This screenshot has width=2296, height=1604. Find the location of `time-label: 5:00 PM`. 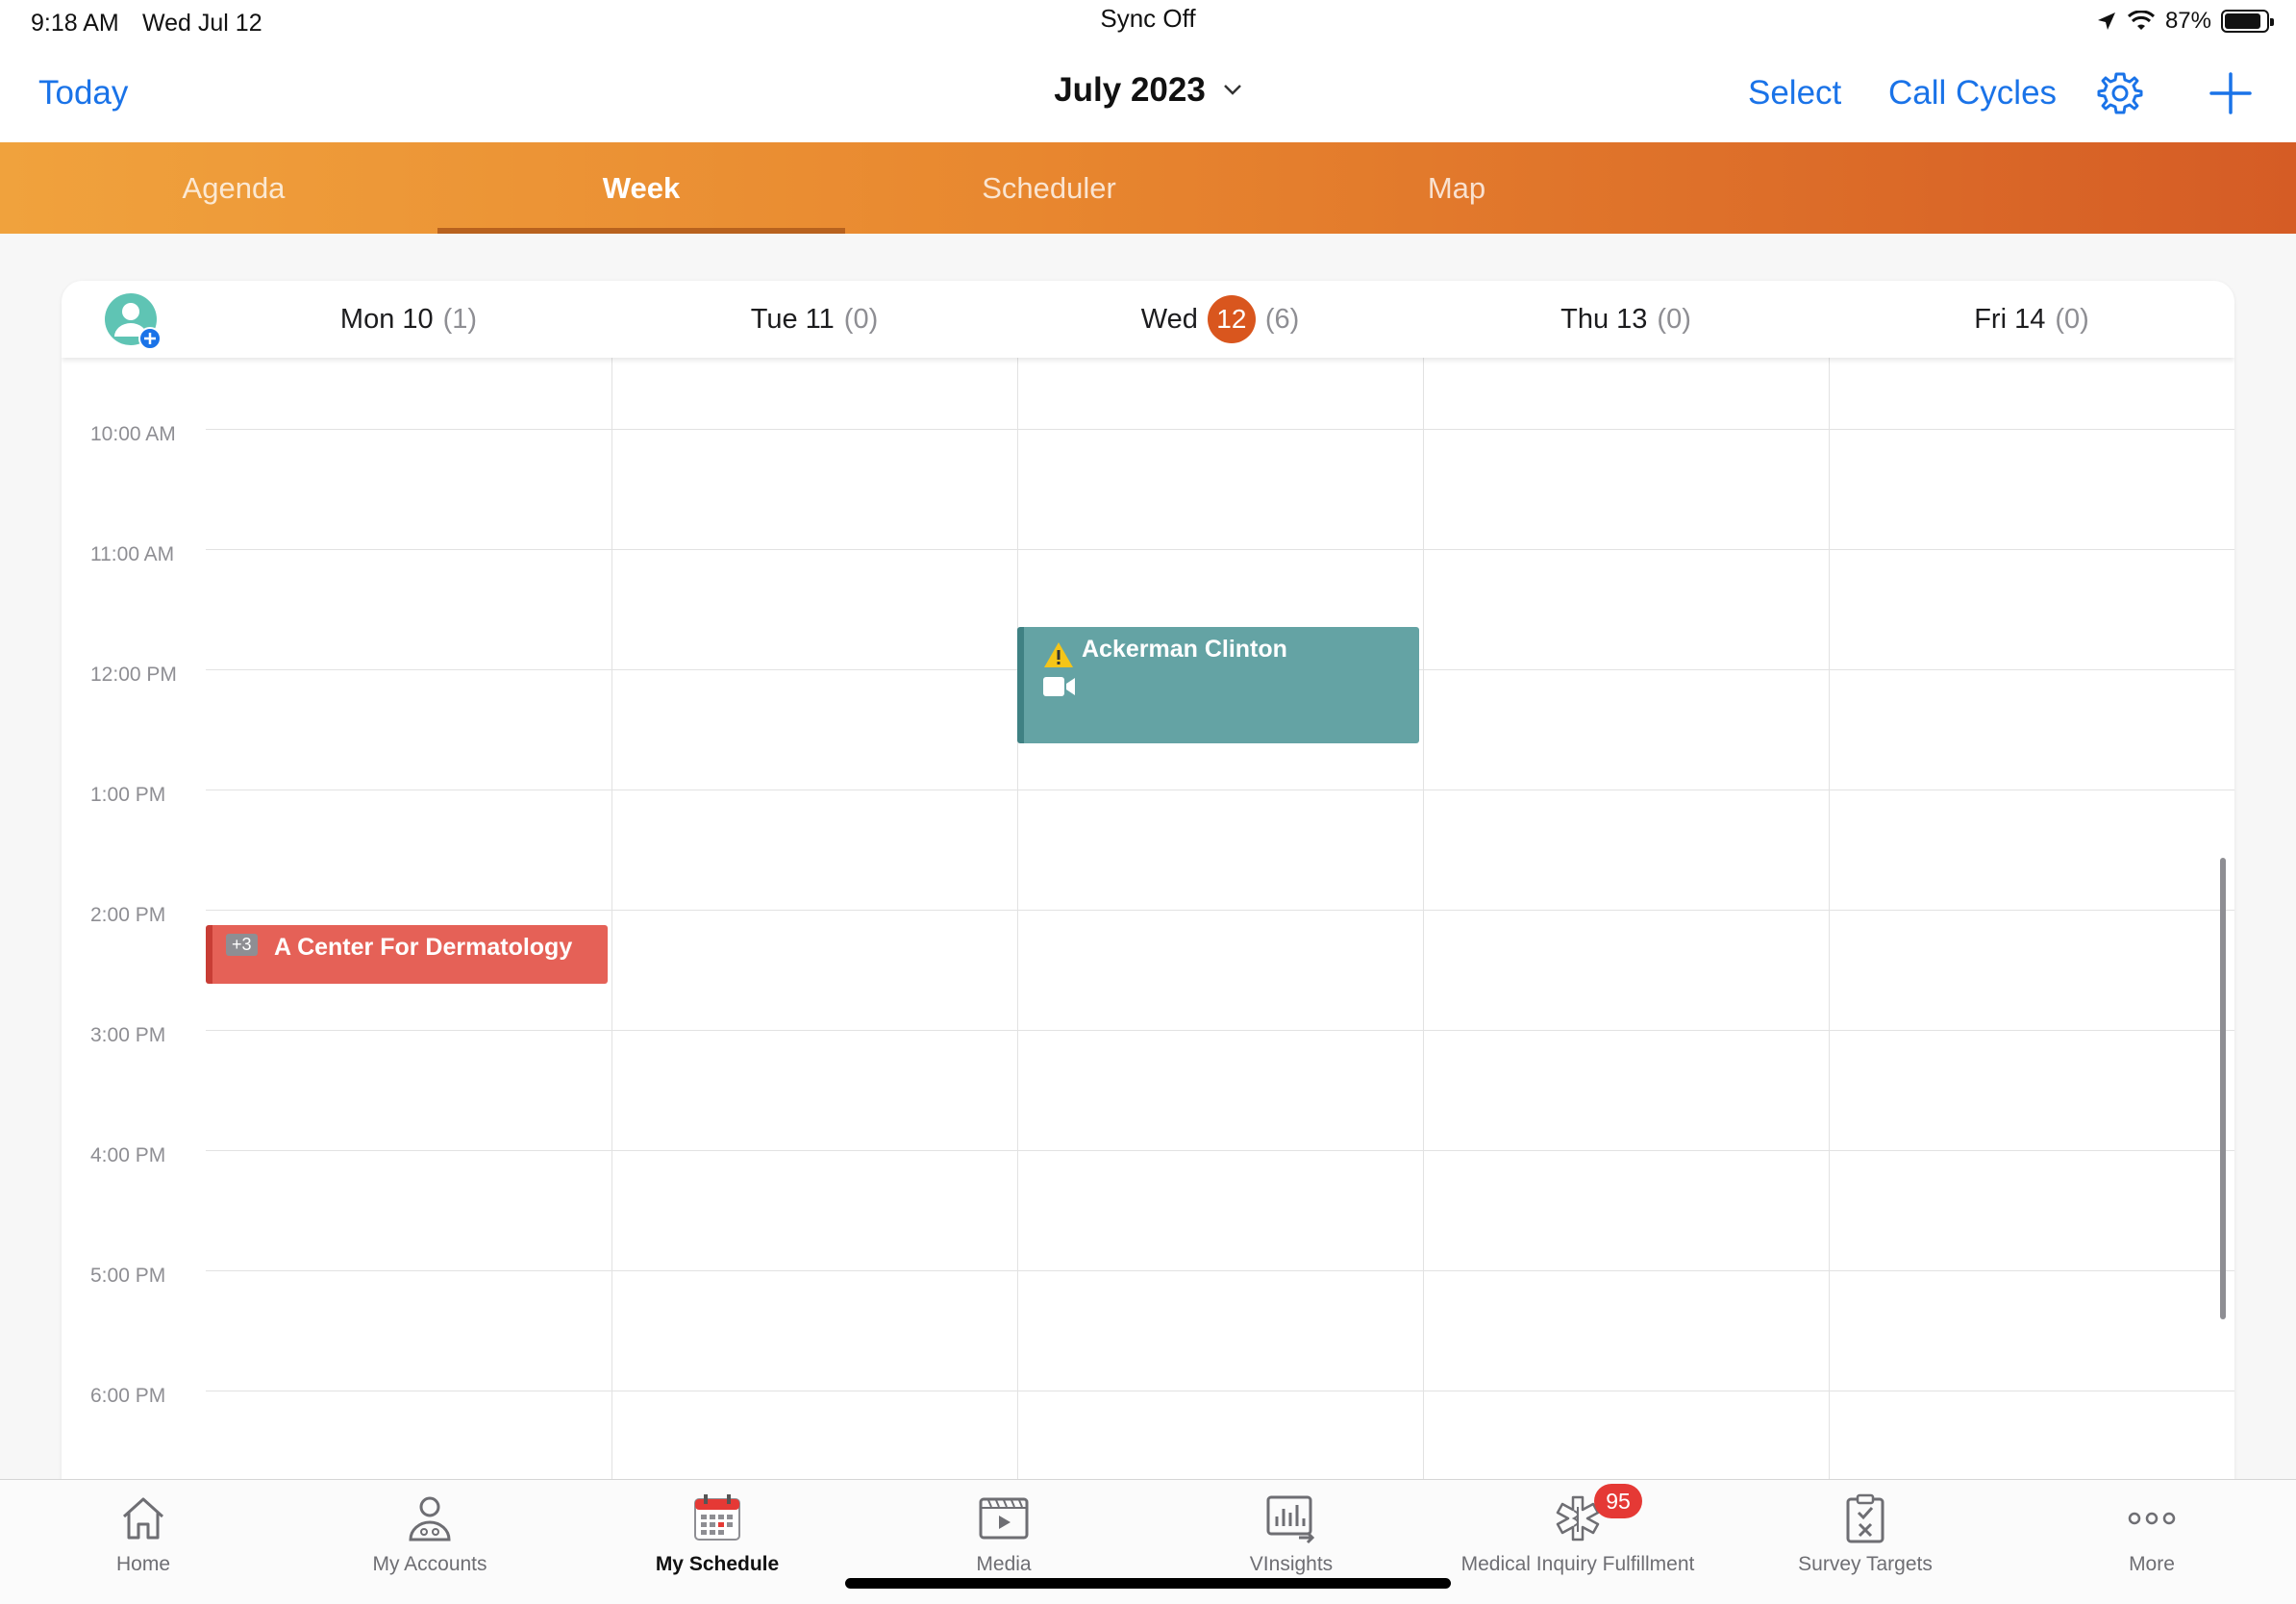

time-label: 5:00 PM is located at coordinates (128, 1276).